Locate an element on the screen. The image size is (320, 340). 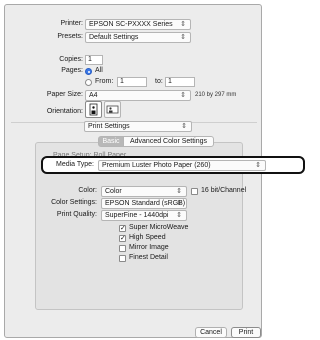
print-button-label: Print is located at coordinates (246, 332).